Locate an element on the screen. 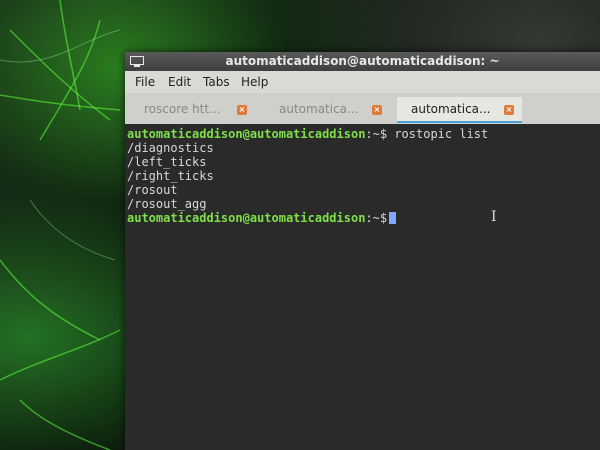 The height and width of the screenshot is (450, 600). menu-tabs: Tabs is located at coordinates (216, 82).